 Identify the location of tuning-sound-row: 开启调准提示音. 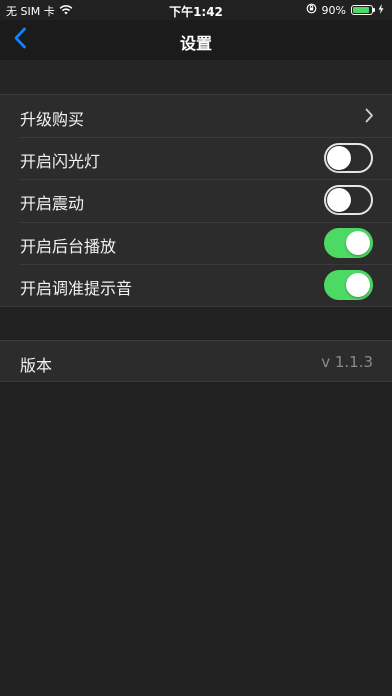
(196, 284).